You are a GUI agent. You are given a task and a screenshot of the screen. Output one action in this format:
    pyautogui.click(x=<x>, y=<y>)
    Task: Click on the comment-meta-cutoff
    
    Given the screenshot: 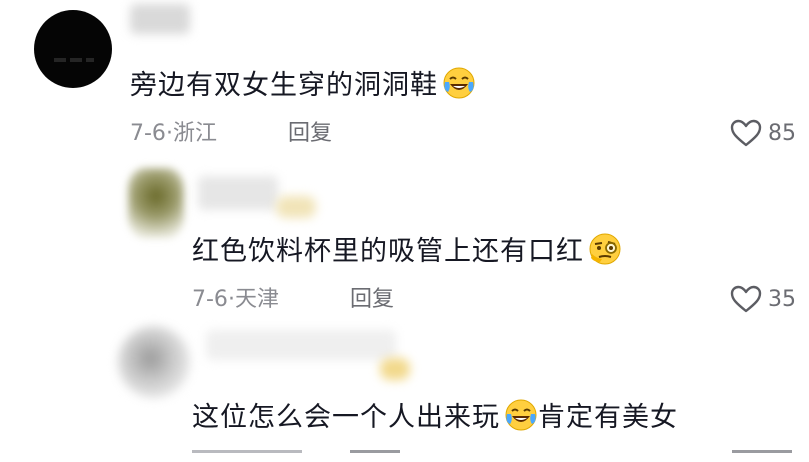 What is the action you would take?
    pyautogui.click(x=492, y=456)
    